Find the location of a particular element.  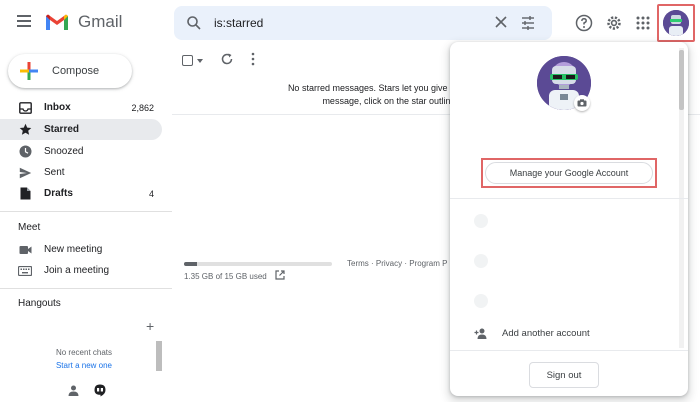

add-another-account-button: Add another account is located at coordinates (532, 333).